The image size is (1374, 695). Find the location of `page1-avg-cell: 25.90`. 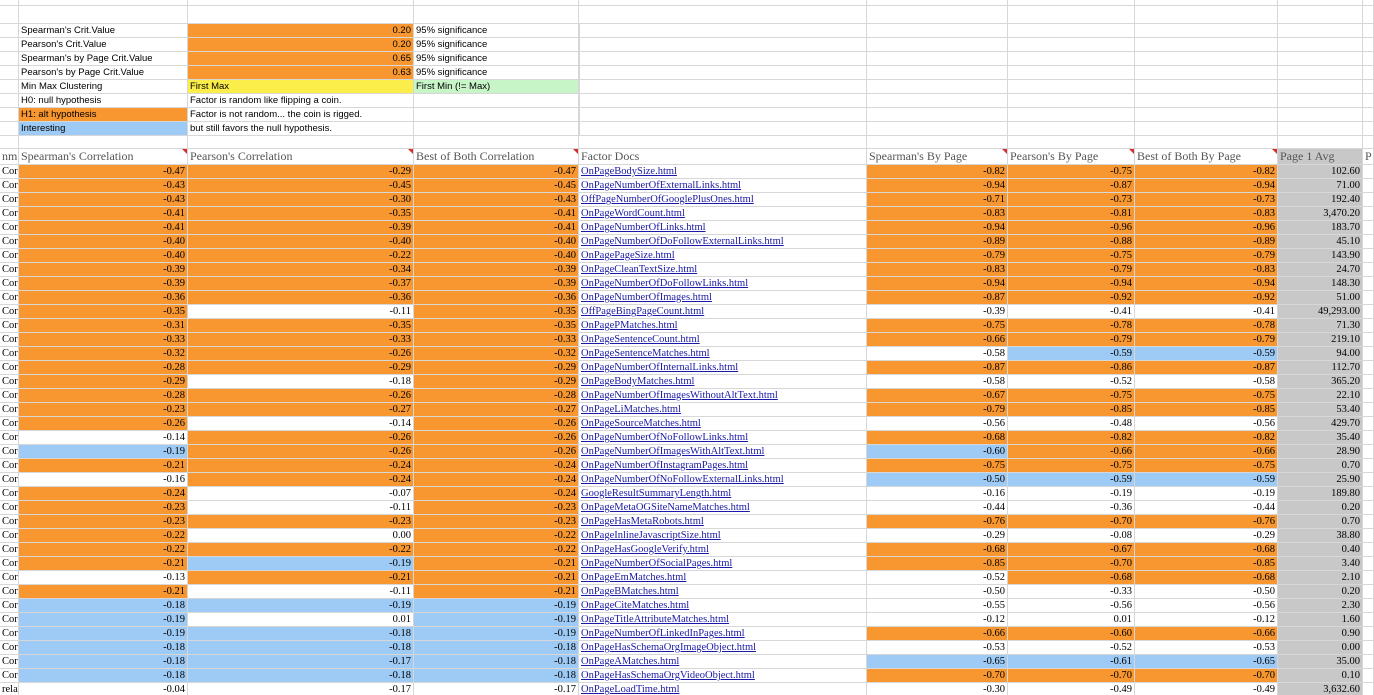

page1-avg-cell: 25.90 is located at coordinates (1320, 480).